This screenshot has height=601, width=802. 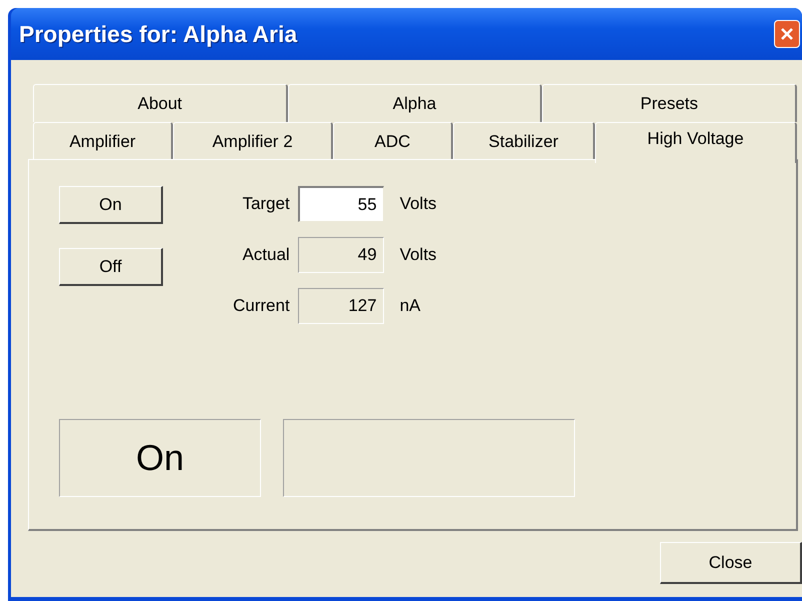 I want to click on tab: Amplifier, so click(x=103, y=141).